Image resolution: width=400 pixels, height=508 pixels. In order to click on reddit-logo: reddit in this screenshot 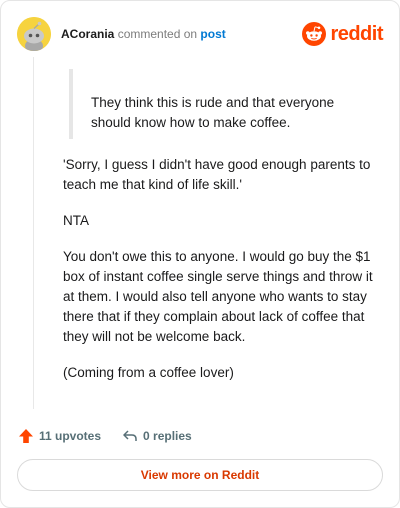, I will do `click(342, 34)`.